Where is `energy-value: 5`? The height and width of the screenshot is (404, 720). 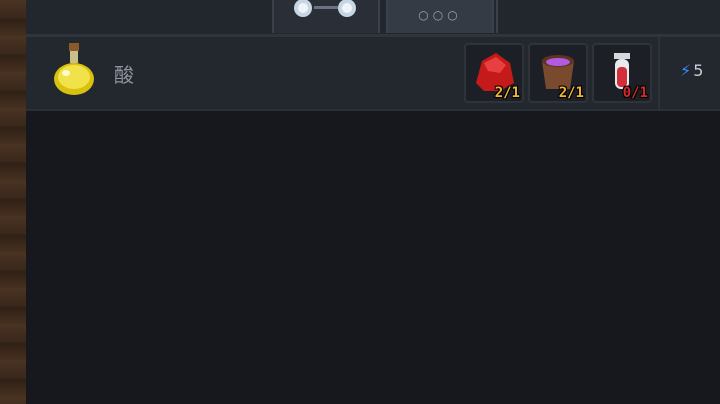
energy-value: 5 is located at coordinates (698, 70).